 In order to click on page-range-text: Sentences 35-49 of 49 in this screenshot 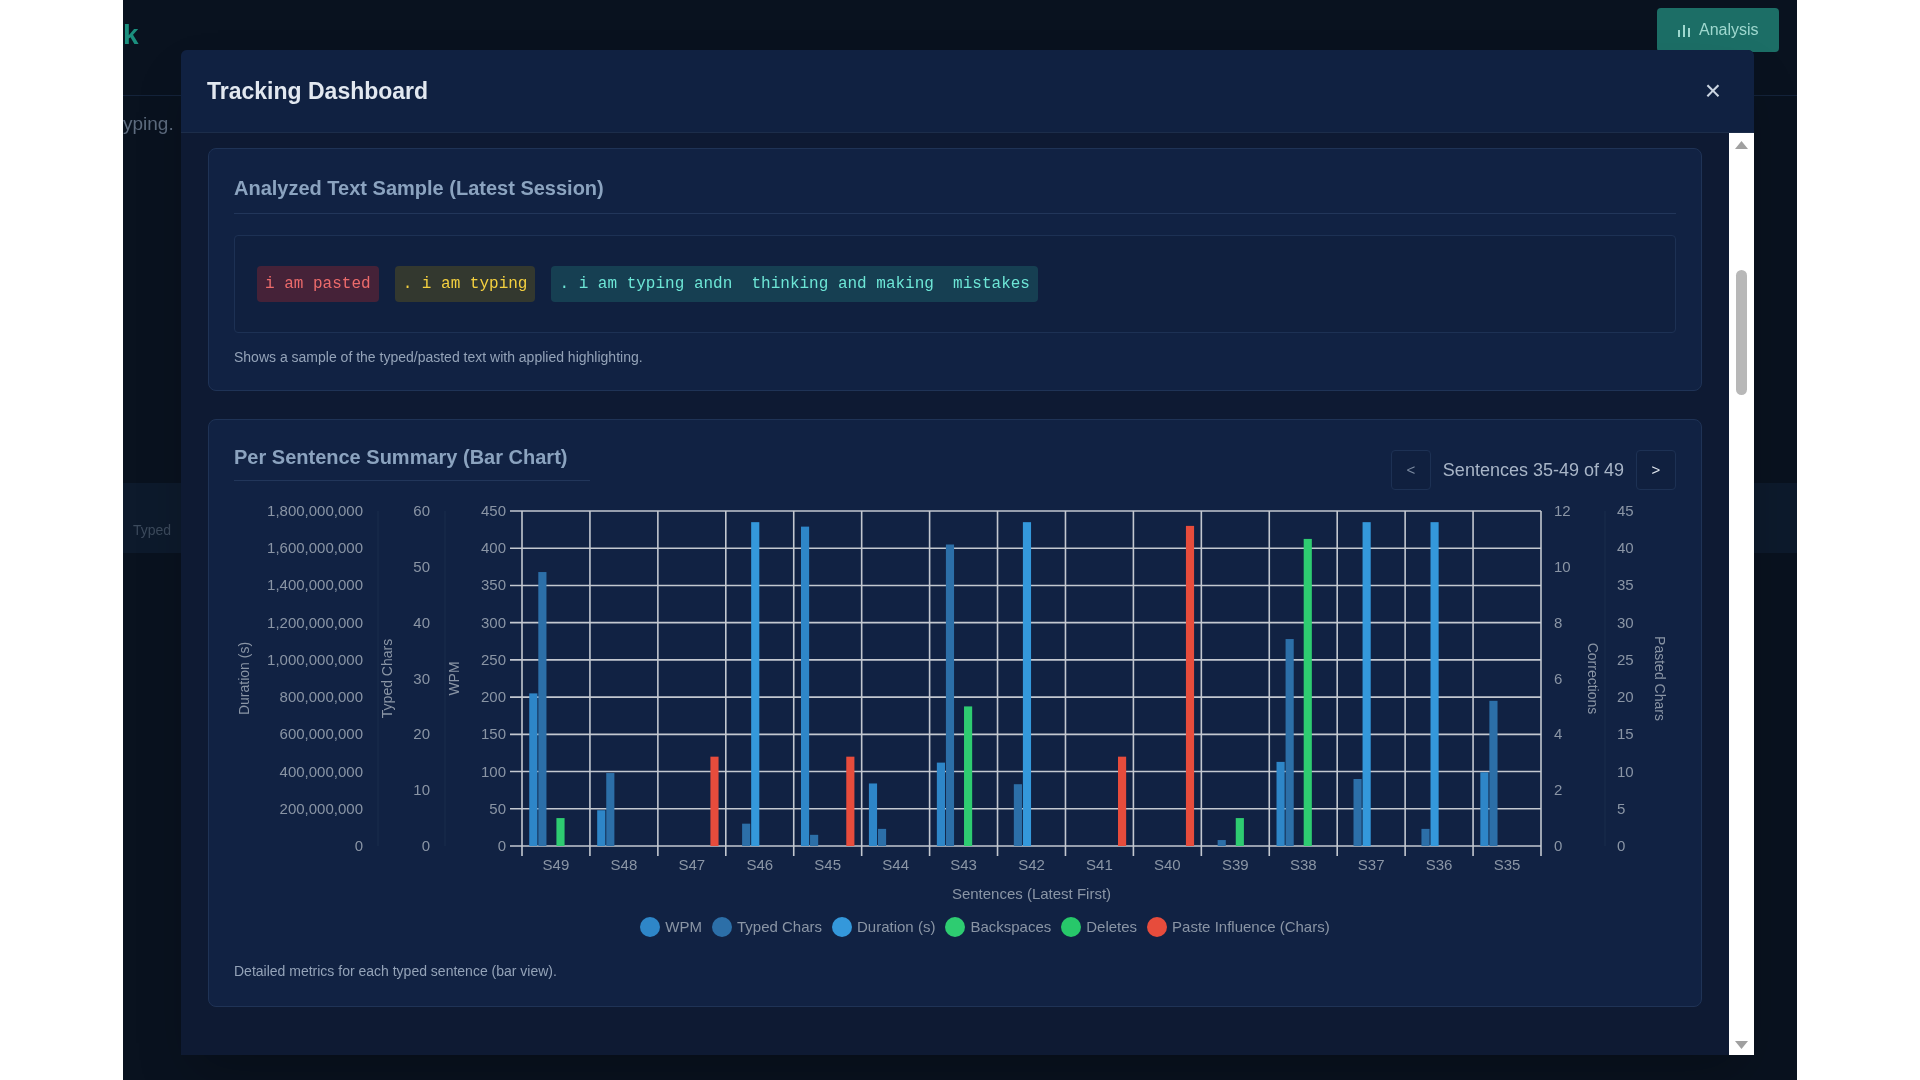, I will do `click(1533, 470)`.